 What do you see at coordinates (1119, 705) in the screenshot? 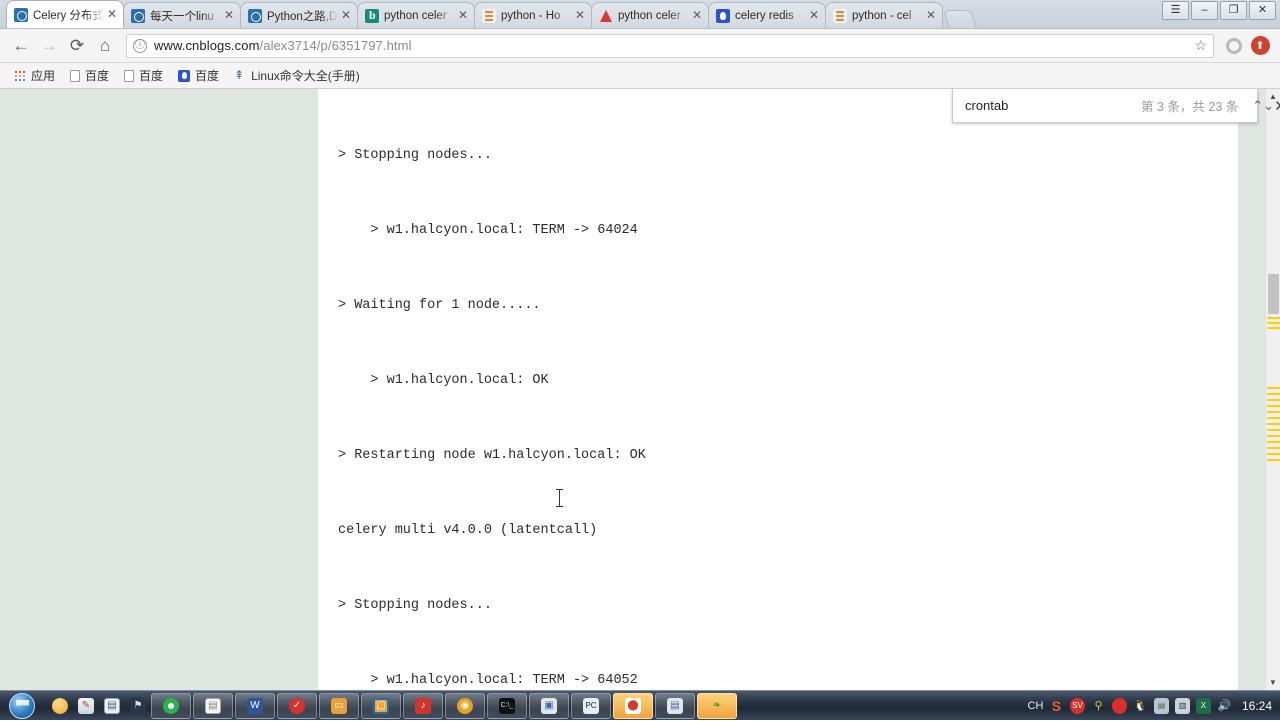
I see `record-icon` at bounding box center [1119, 705].